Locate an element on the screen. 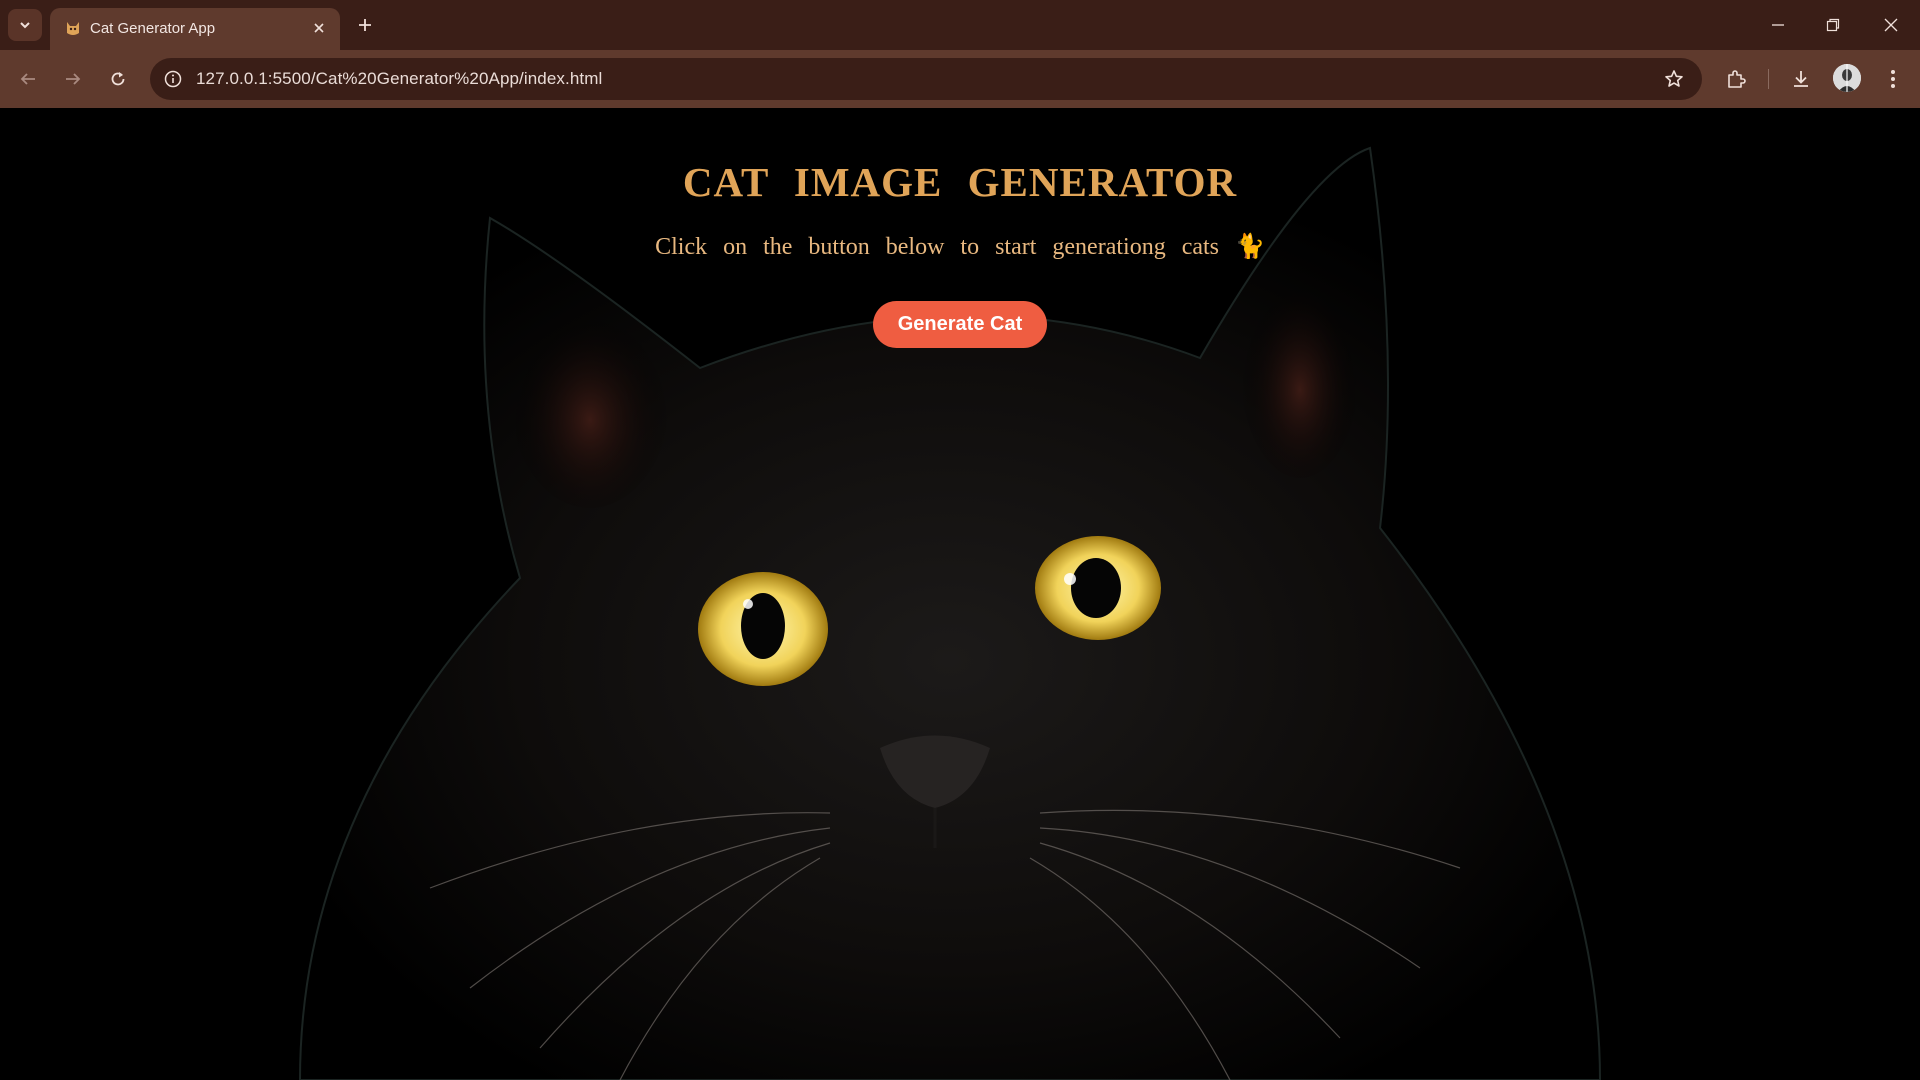  tab-search-button is located at coordinates (25, 25).